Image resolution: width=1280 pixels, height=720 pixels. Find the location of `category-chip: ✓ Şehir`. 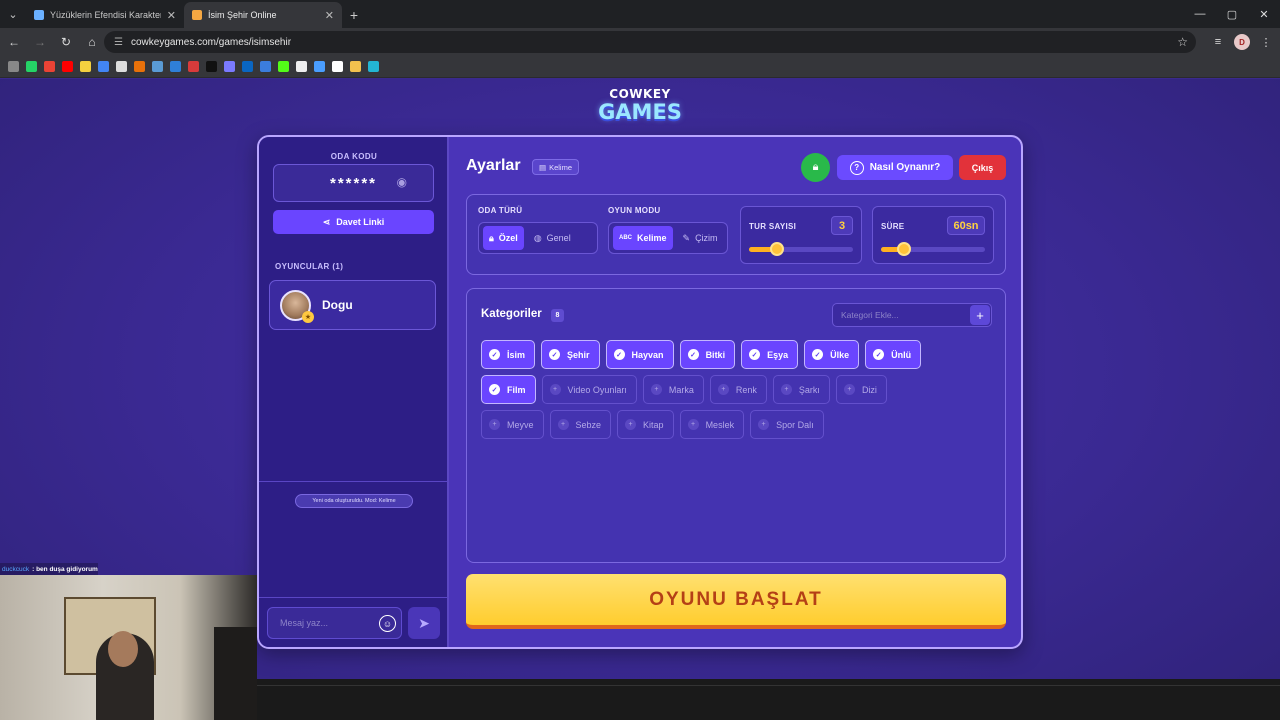

category-chip: ✓ Şehir is located at coordinates (570, 354).